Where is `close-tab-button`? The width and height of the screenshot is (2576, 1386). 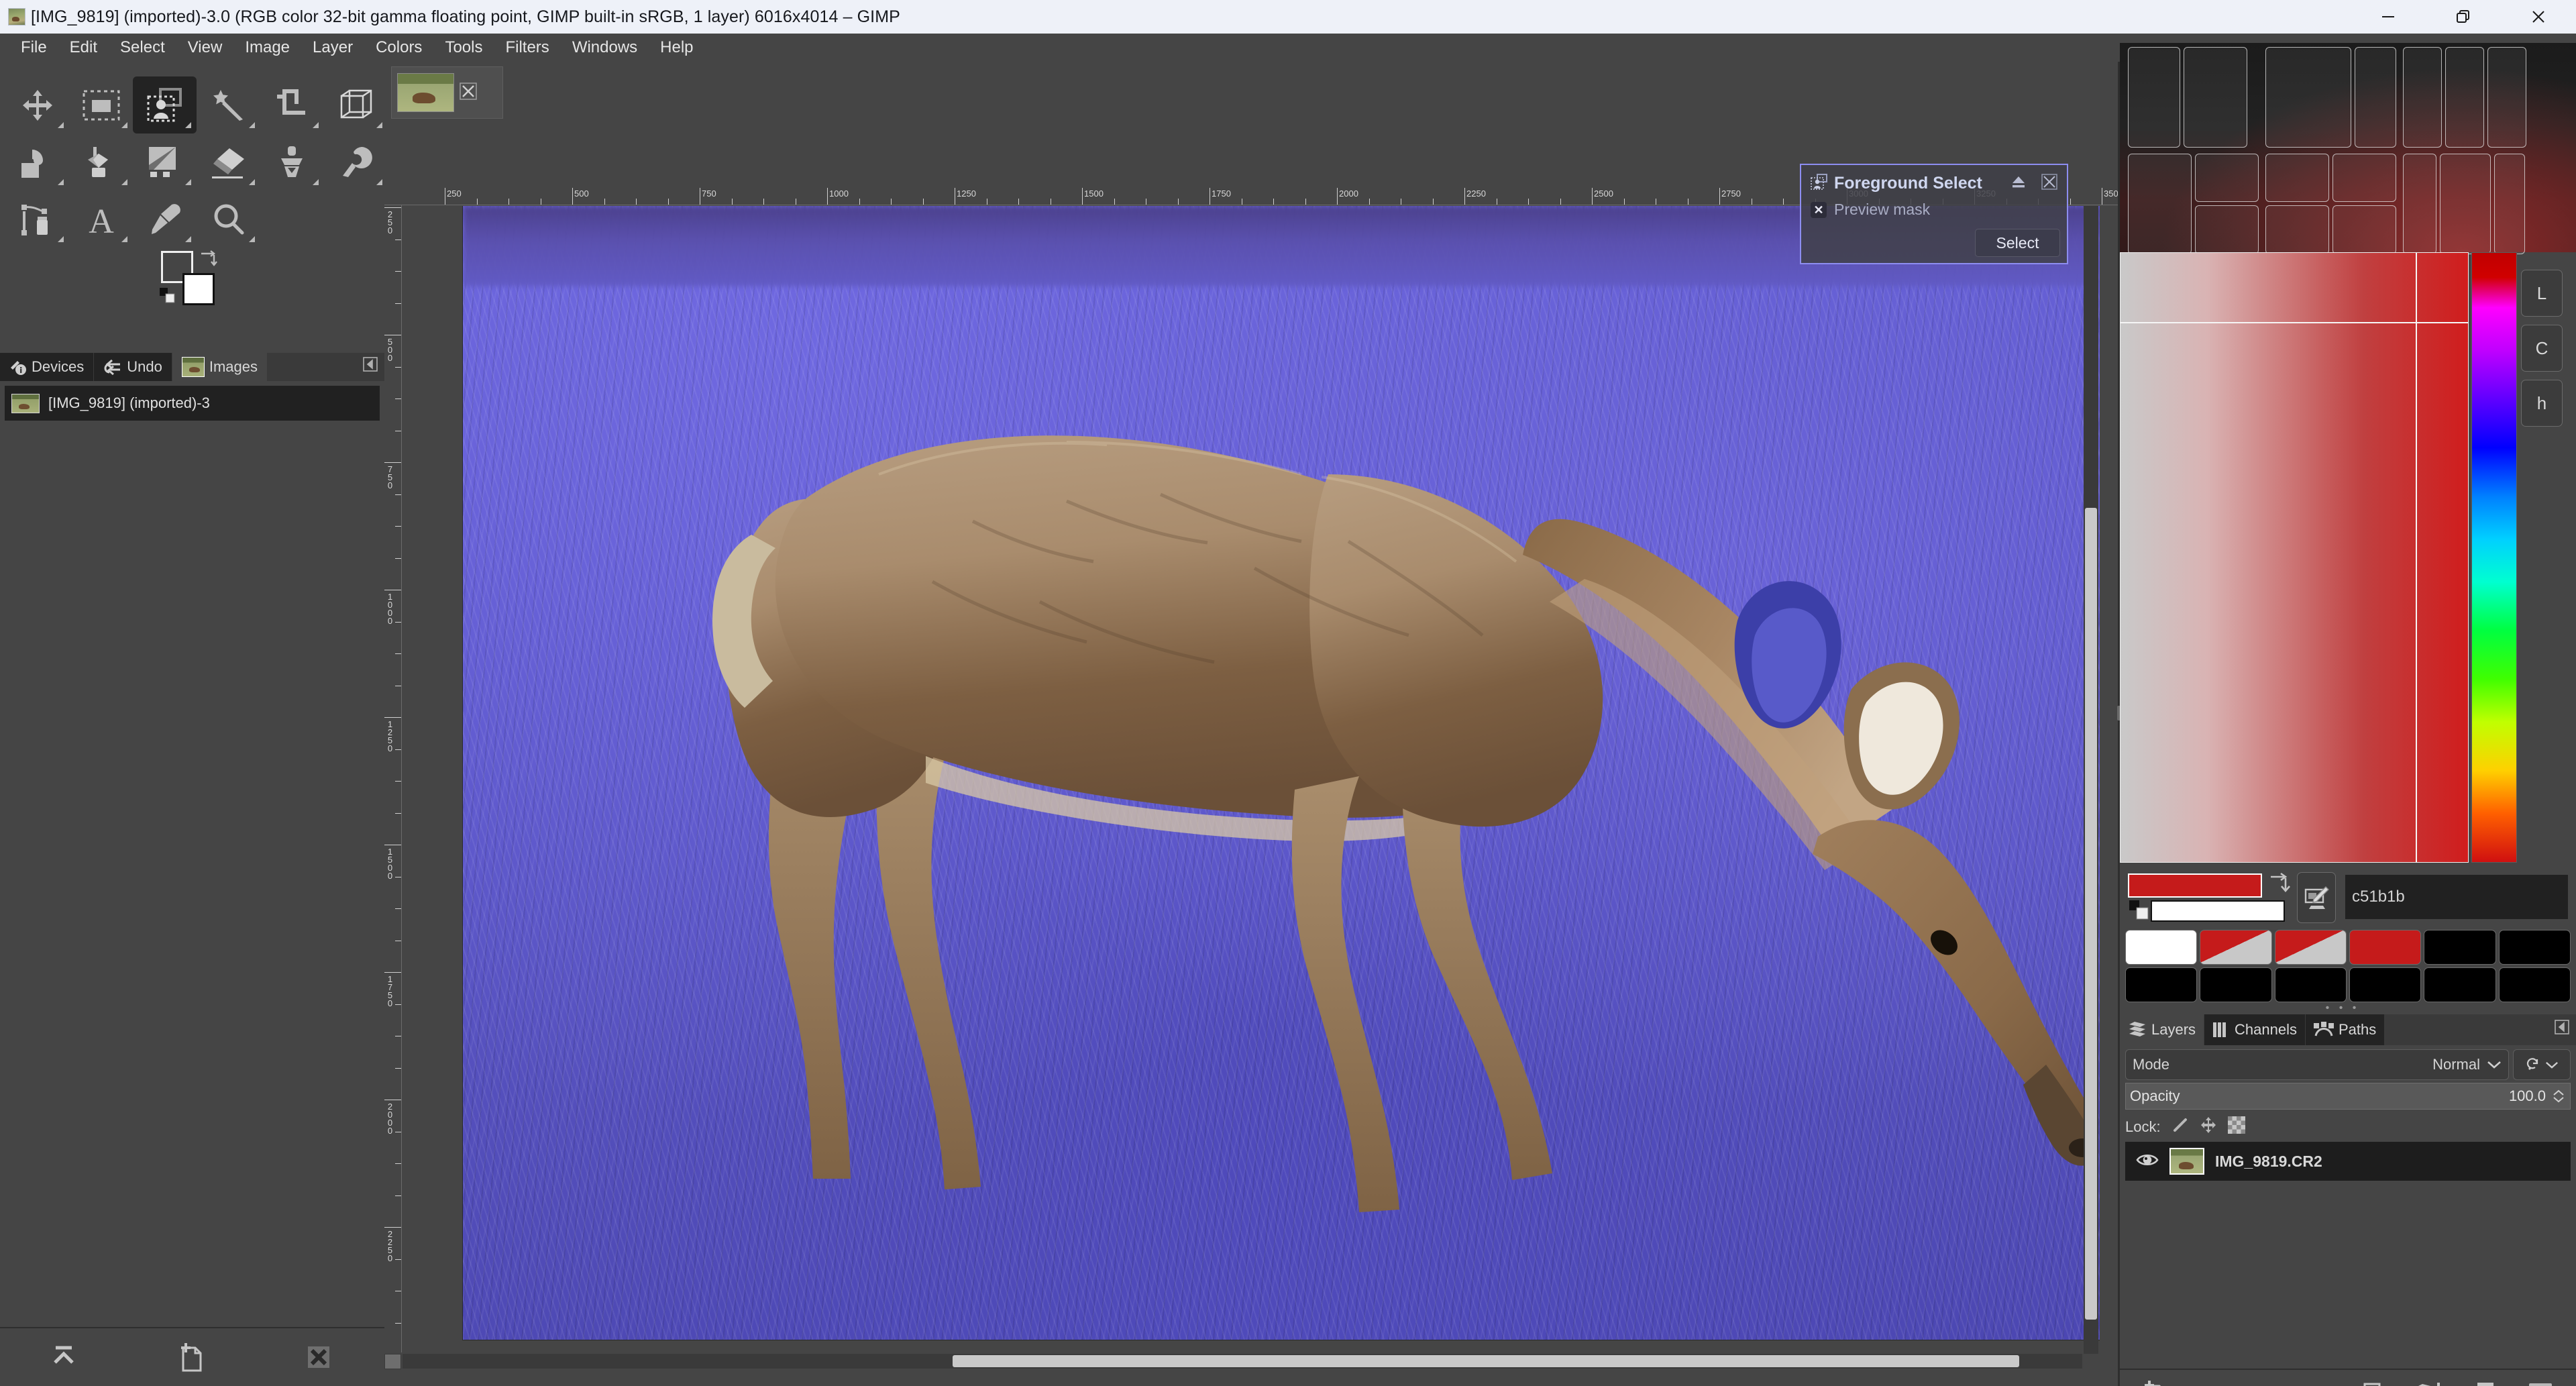
close-tab-button is located at coordinates (468, 92).